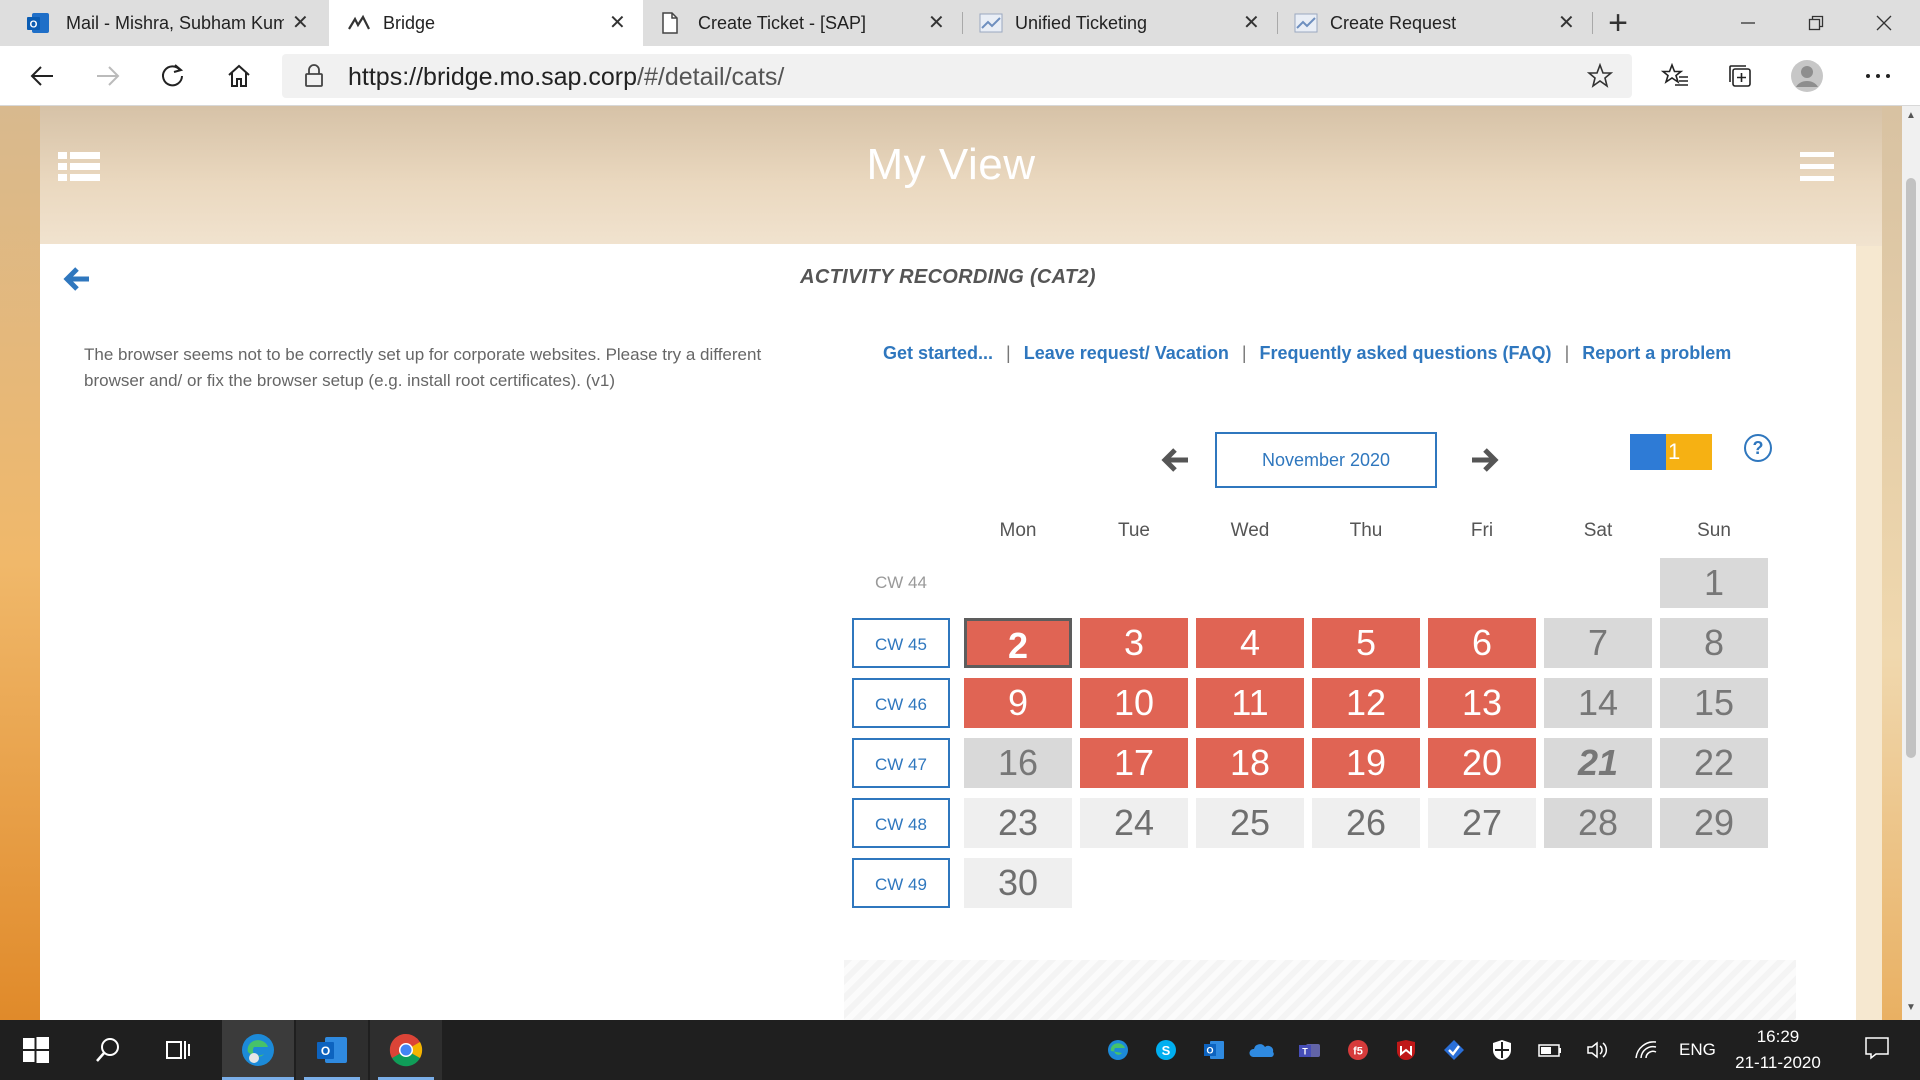 This screenshot has width=1920, height=1080. Describe the element at coordinates (258, 1050) in the screenshot. I see `taskbar-edge-active` at that location.